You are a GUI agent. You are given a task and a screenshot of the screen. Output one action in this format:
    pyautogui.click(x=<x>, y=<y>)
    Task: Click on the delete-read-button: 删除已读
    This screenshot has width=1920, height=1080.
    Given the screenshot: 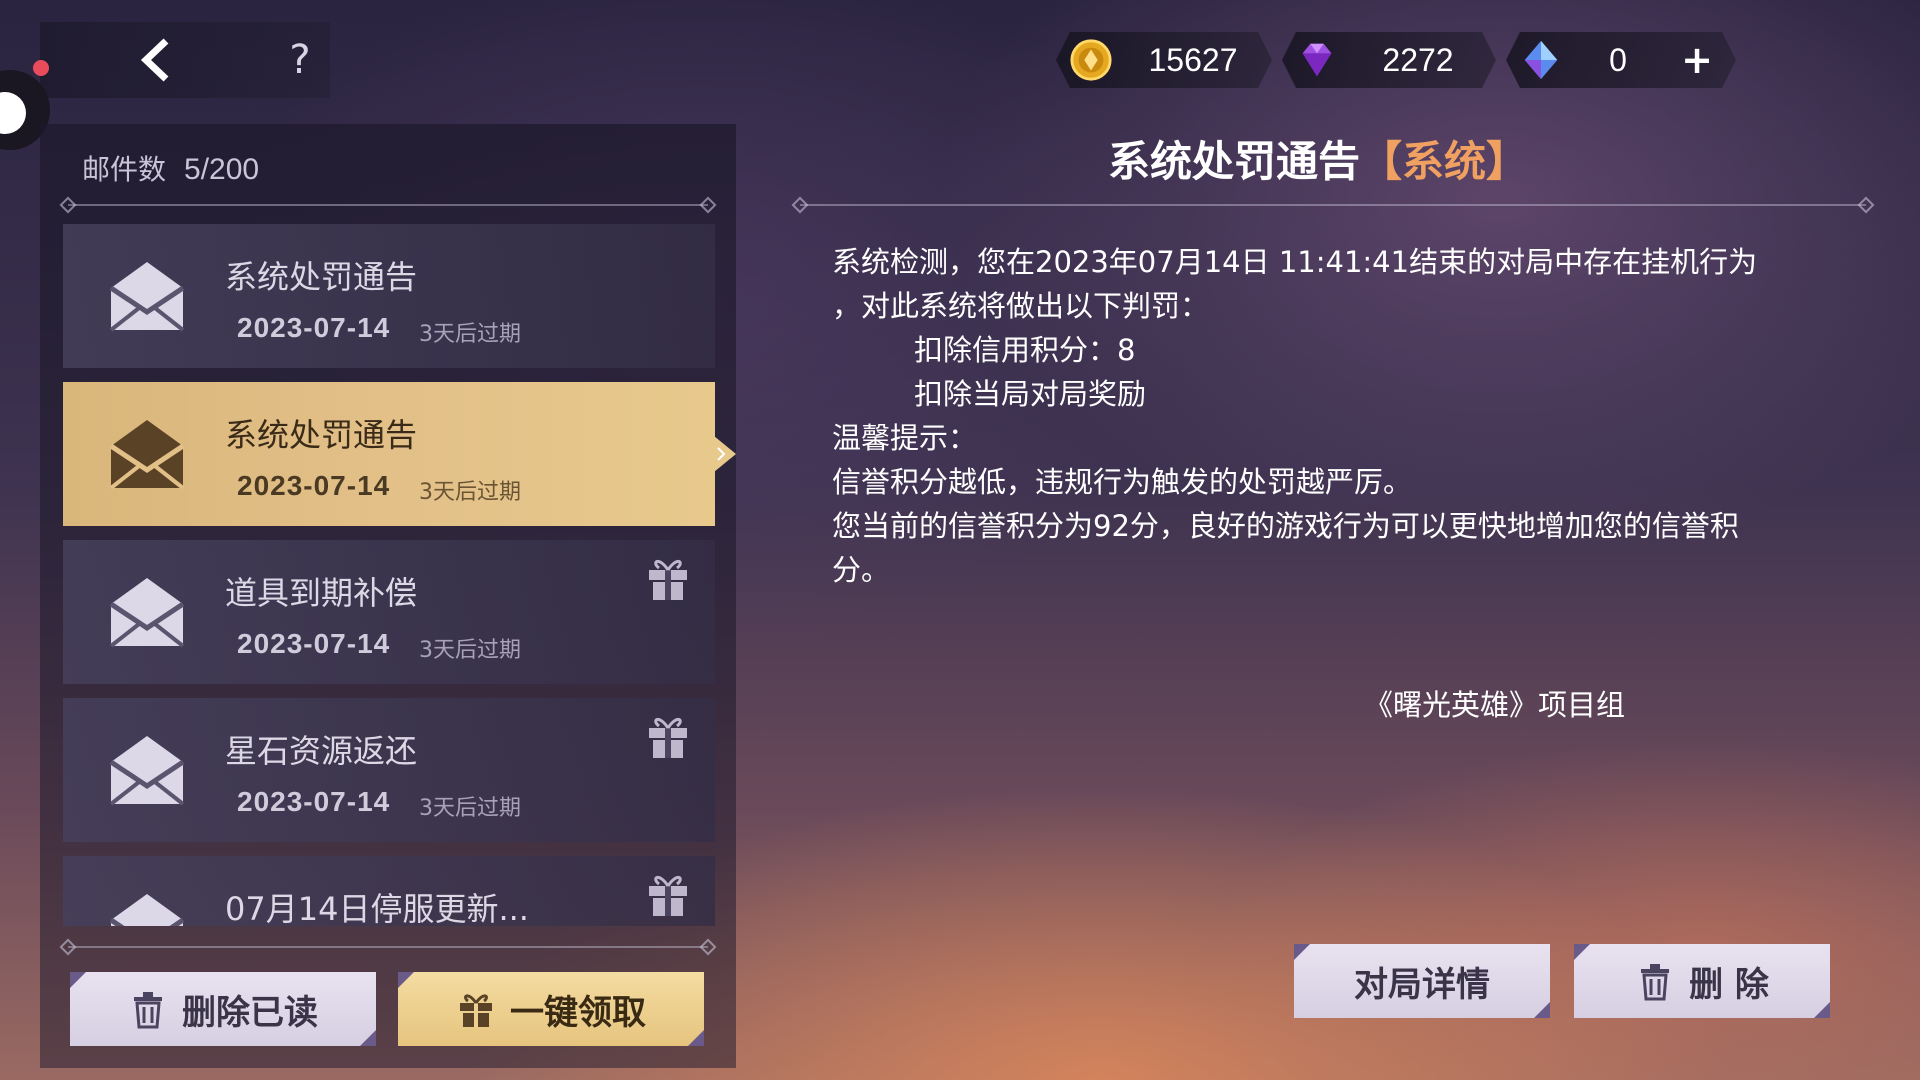 What is the action you would take?
    pyautogui.click(x=223, y=1009)
    